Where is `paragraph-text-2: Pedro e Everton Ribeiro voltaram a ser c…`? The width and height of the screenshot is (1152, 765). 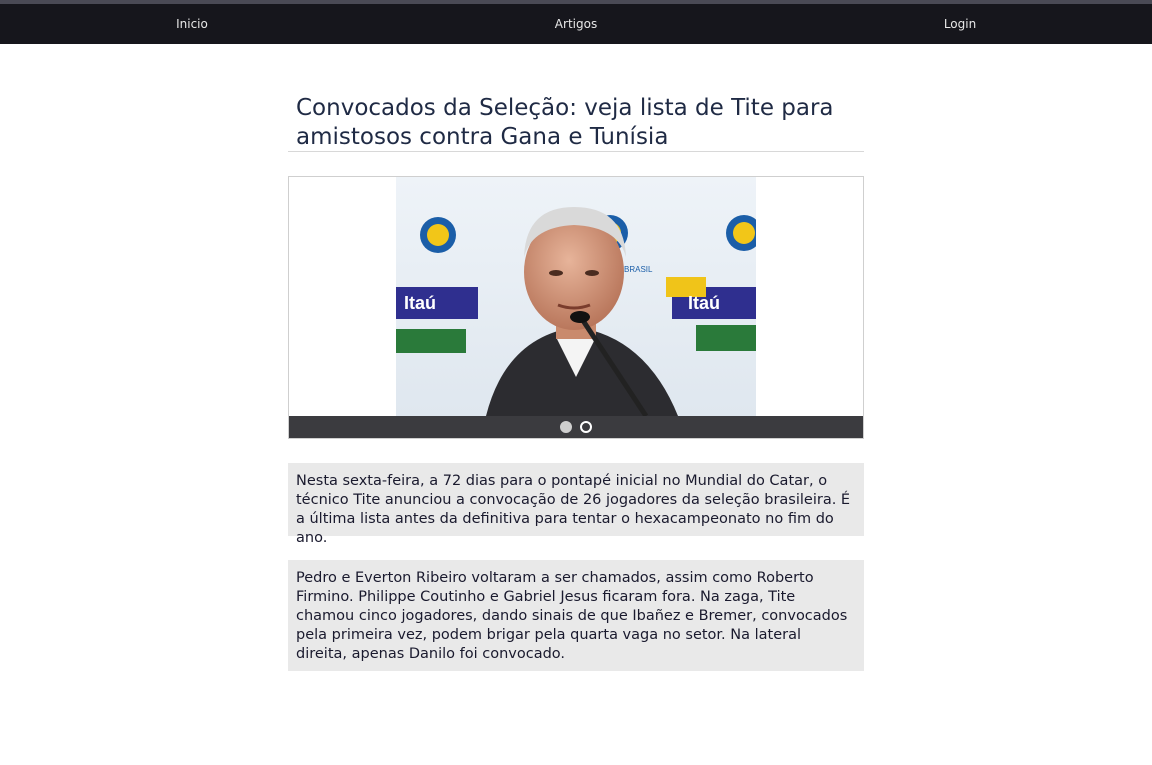
paragraph-text-2: Pedro e Everton Ribeiro voltaram a ser c… is located at coordinates (572, 616).